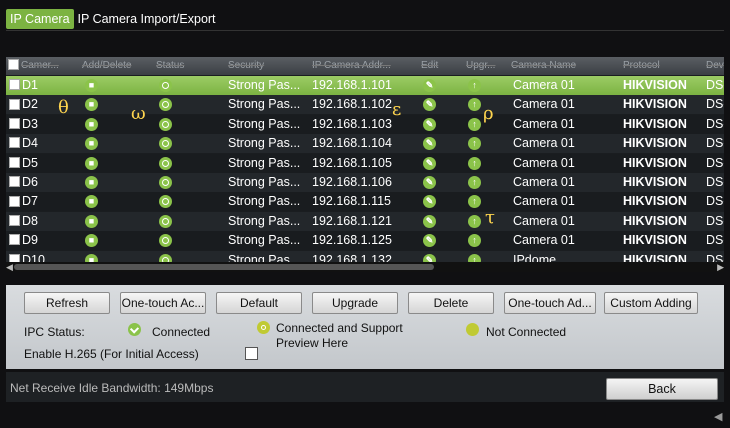  Describe the element at coordinates (352, 220) in the screenshot. I see `ip-address-cell: 192.168.1.121` at that location.